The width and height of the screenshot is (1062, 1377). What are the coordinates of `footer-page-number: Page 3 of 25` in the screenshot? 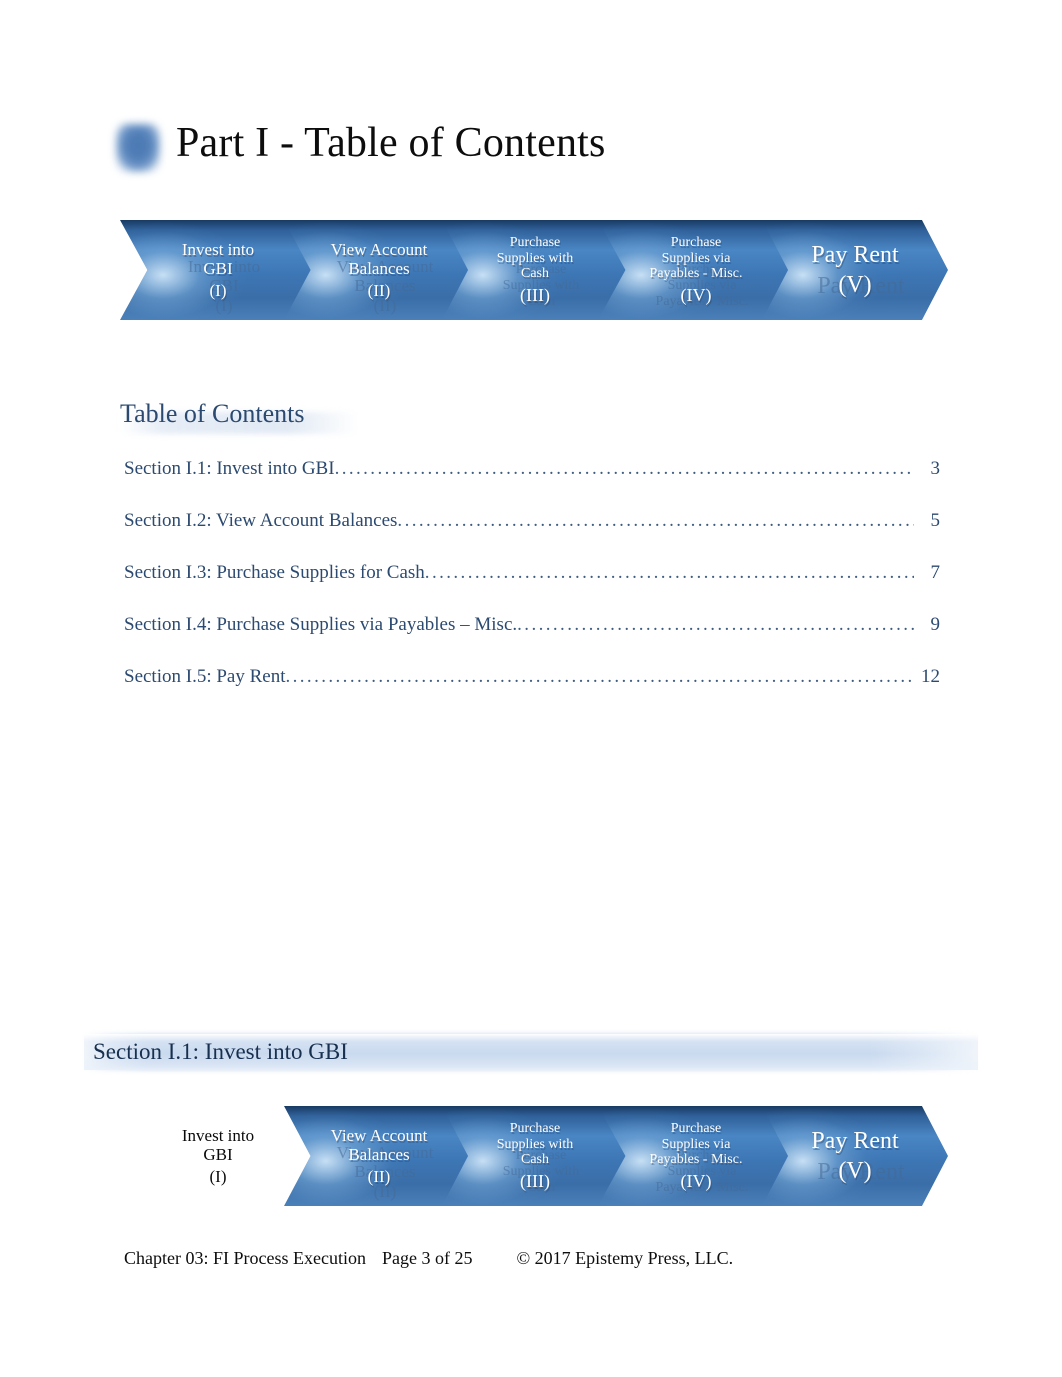 It's located at (427, 1258).